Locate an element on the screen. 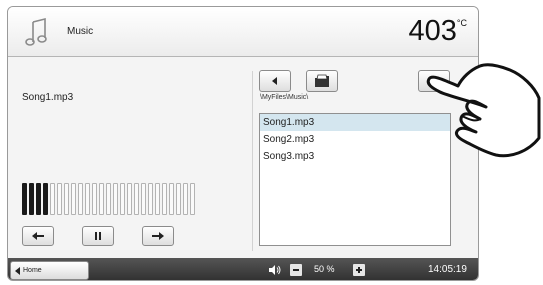 This screenshot has width=543, height=285. previous-button is located at coordinates (38, 236).